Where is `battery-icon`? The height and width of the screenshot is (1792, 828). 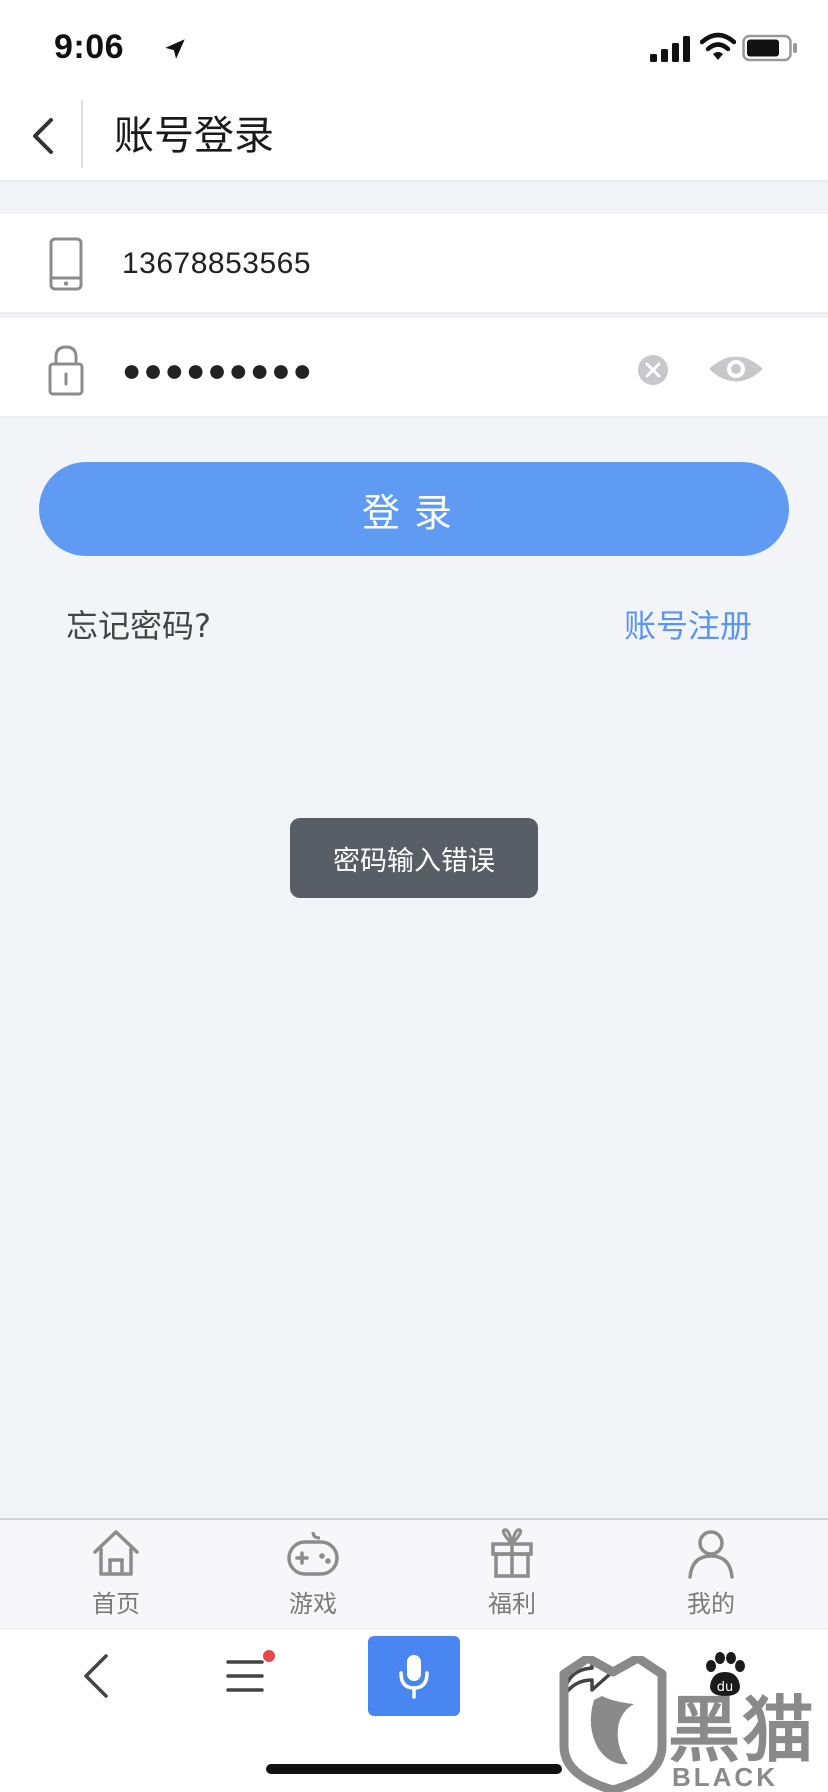
battery-icon is located at coordinates (769, 48).